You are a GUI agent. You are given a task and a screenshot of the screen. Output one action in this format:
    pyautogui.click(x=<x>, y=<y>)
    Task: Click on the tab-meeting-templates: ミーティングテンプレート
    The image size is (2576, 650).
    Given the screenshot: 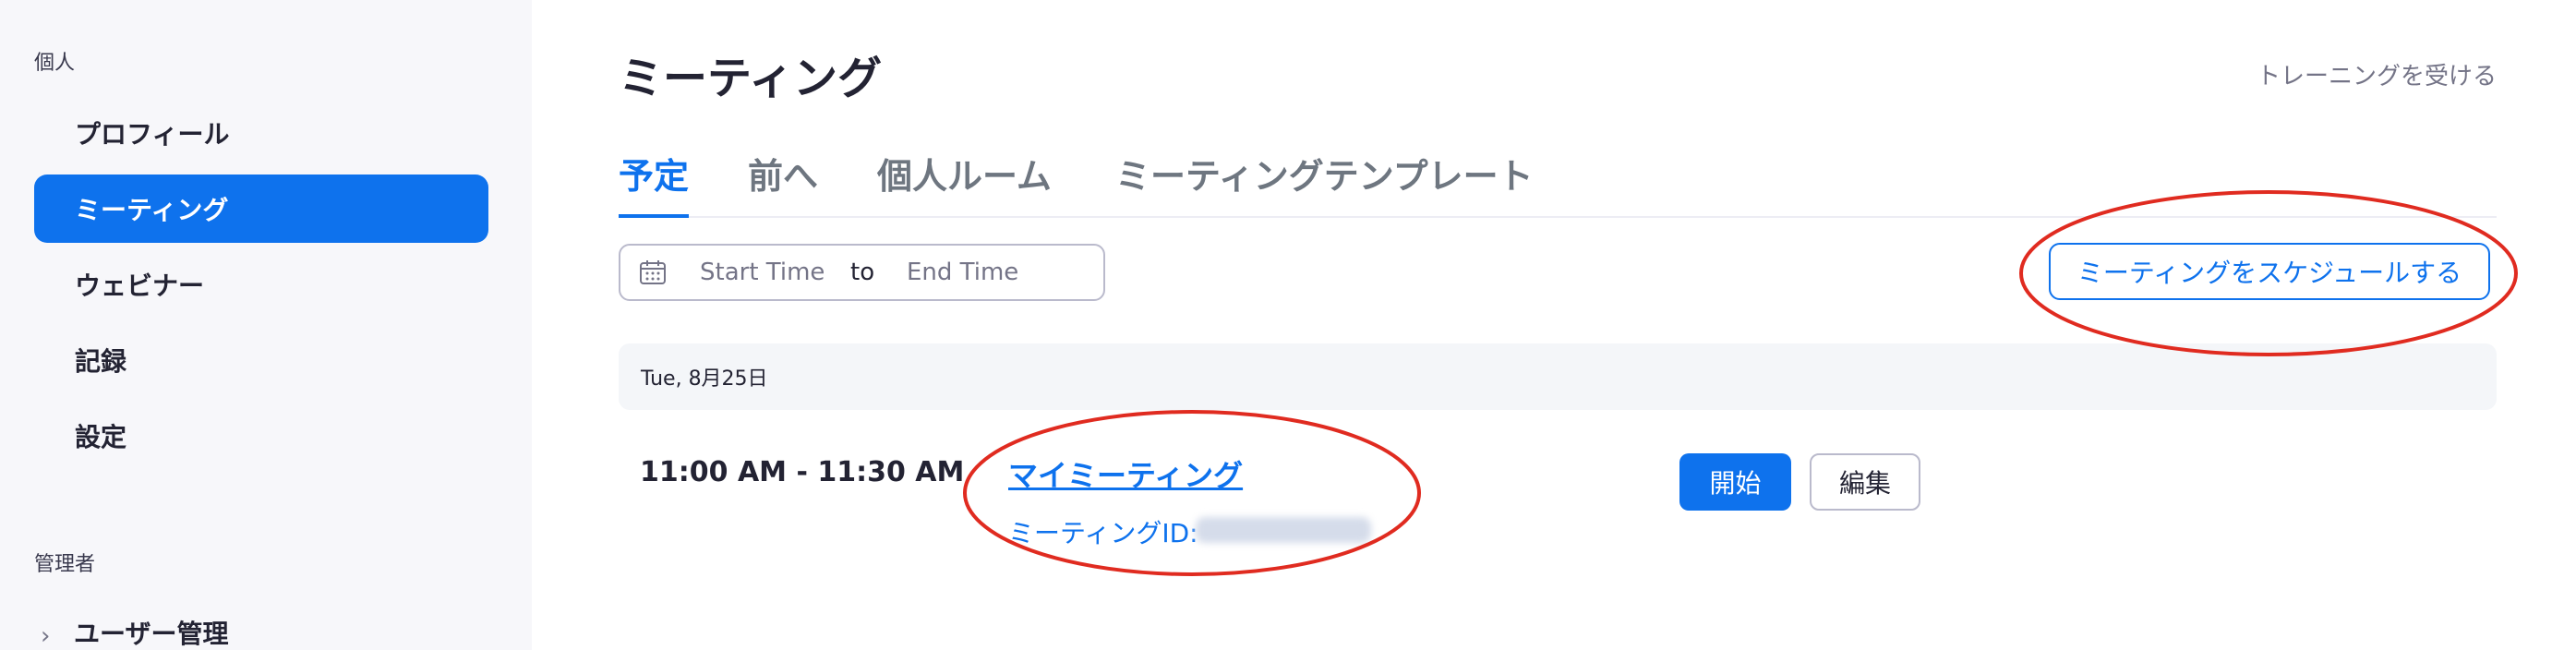 What is the action you would take?
    pyautogui.click(x=1324, y=183)
    